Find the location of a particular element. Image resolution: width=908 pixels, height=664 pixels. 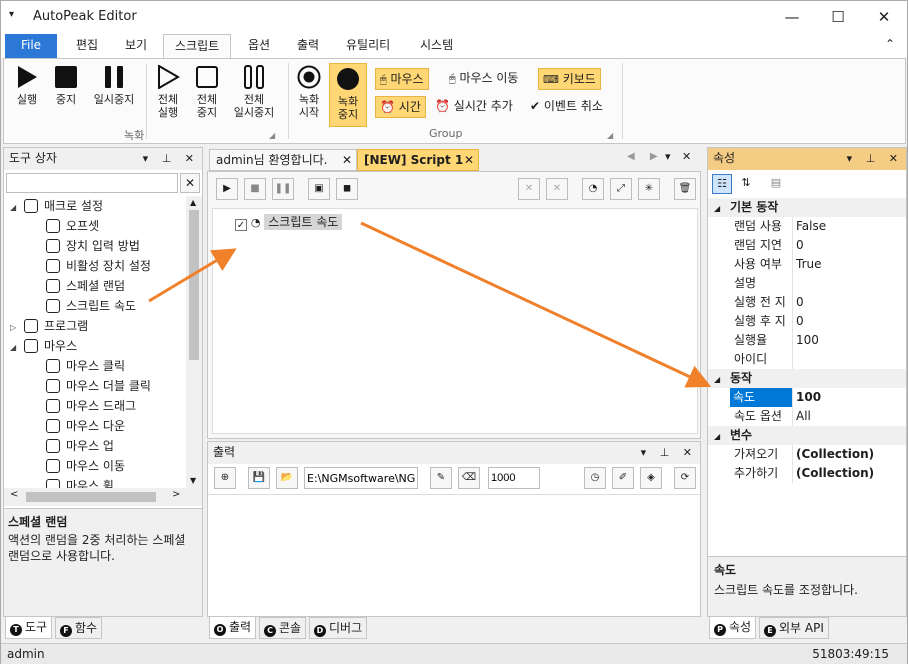

tab-script: 스크립트 is located at coordinates (197, 46).